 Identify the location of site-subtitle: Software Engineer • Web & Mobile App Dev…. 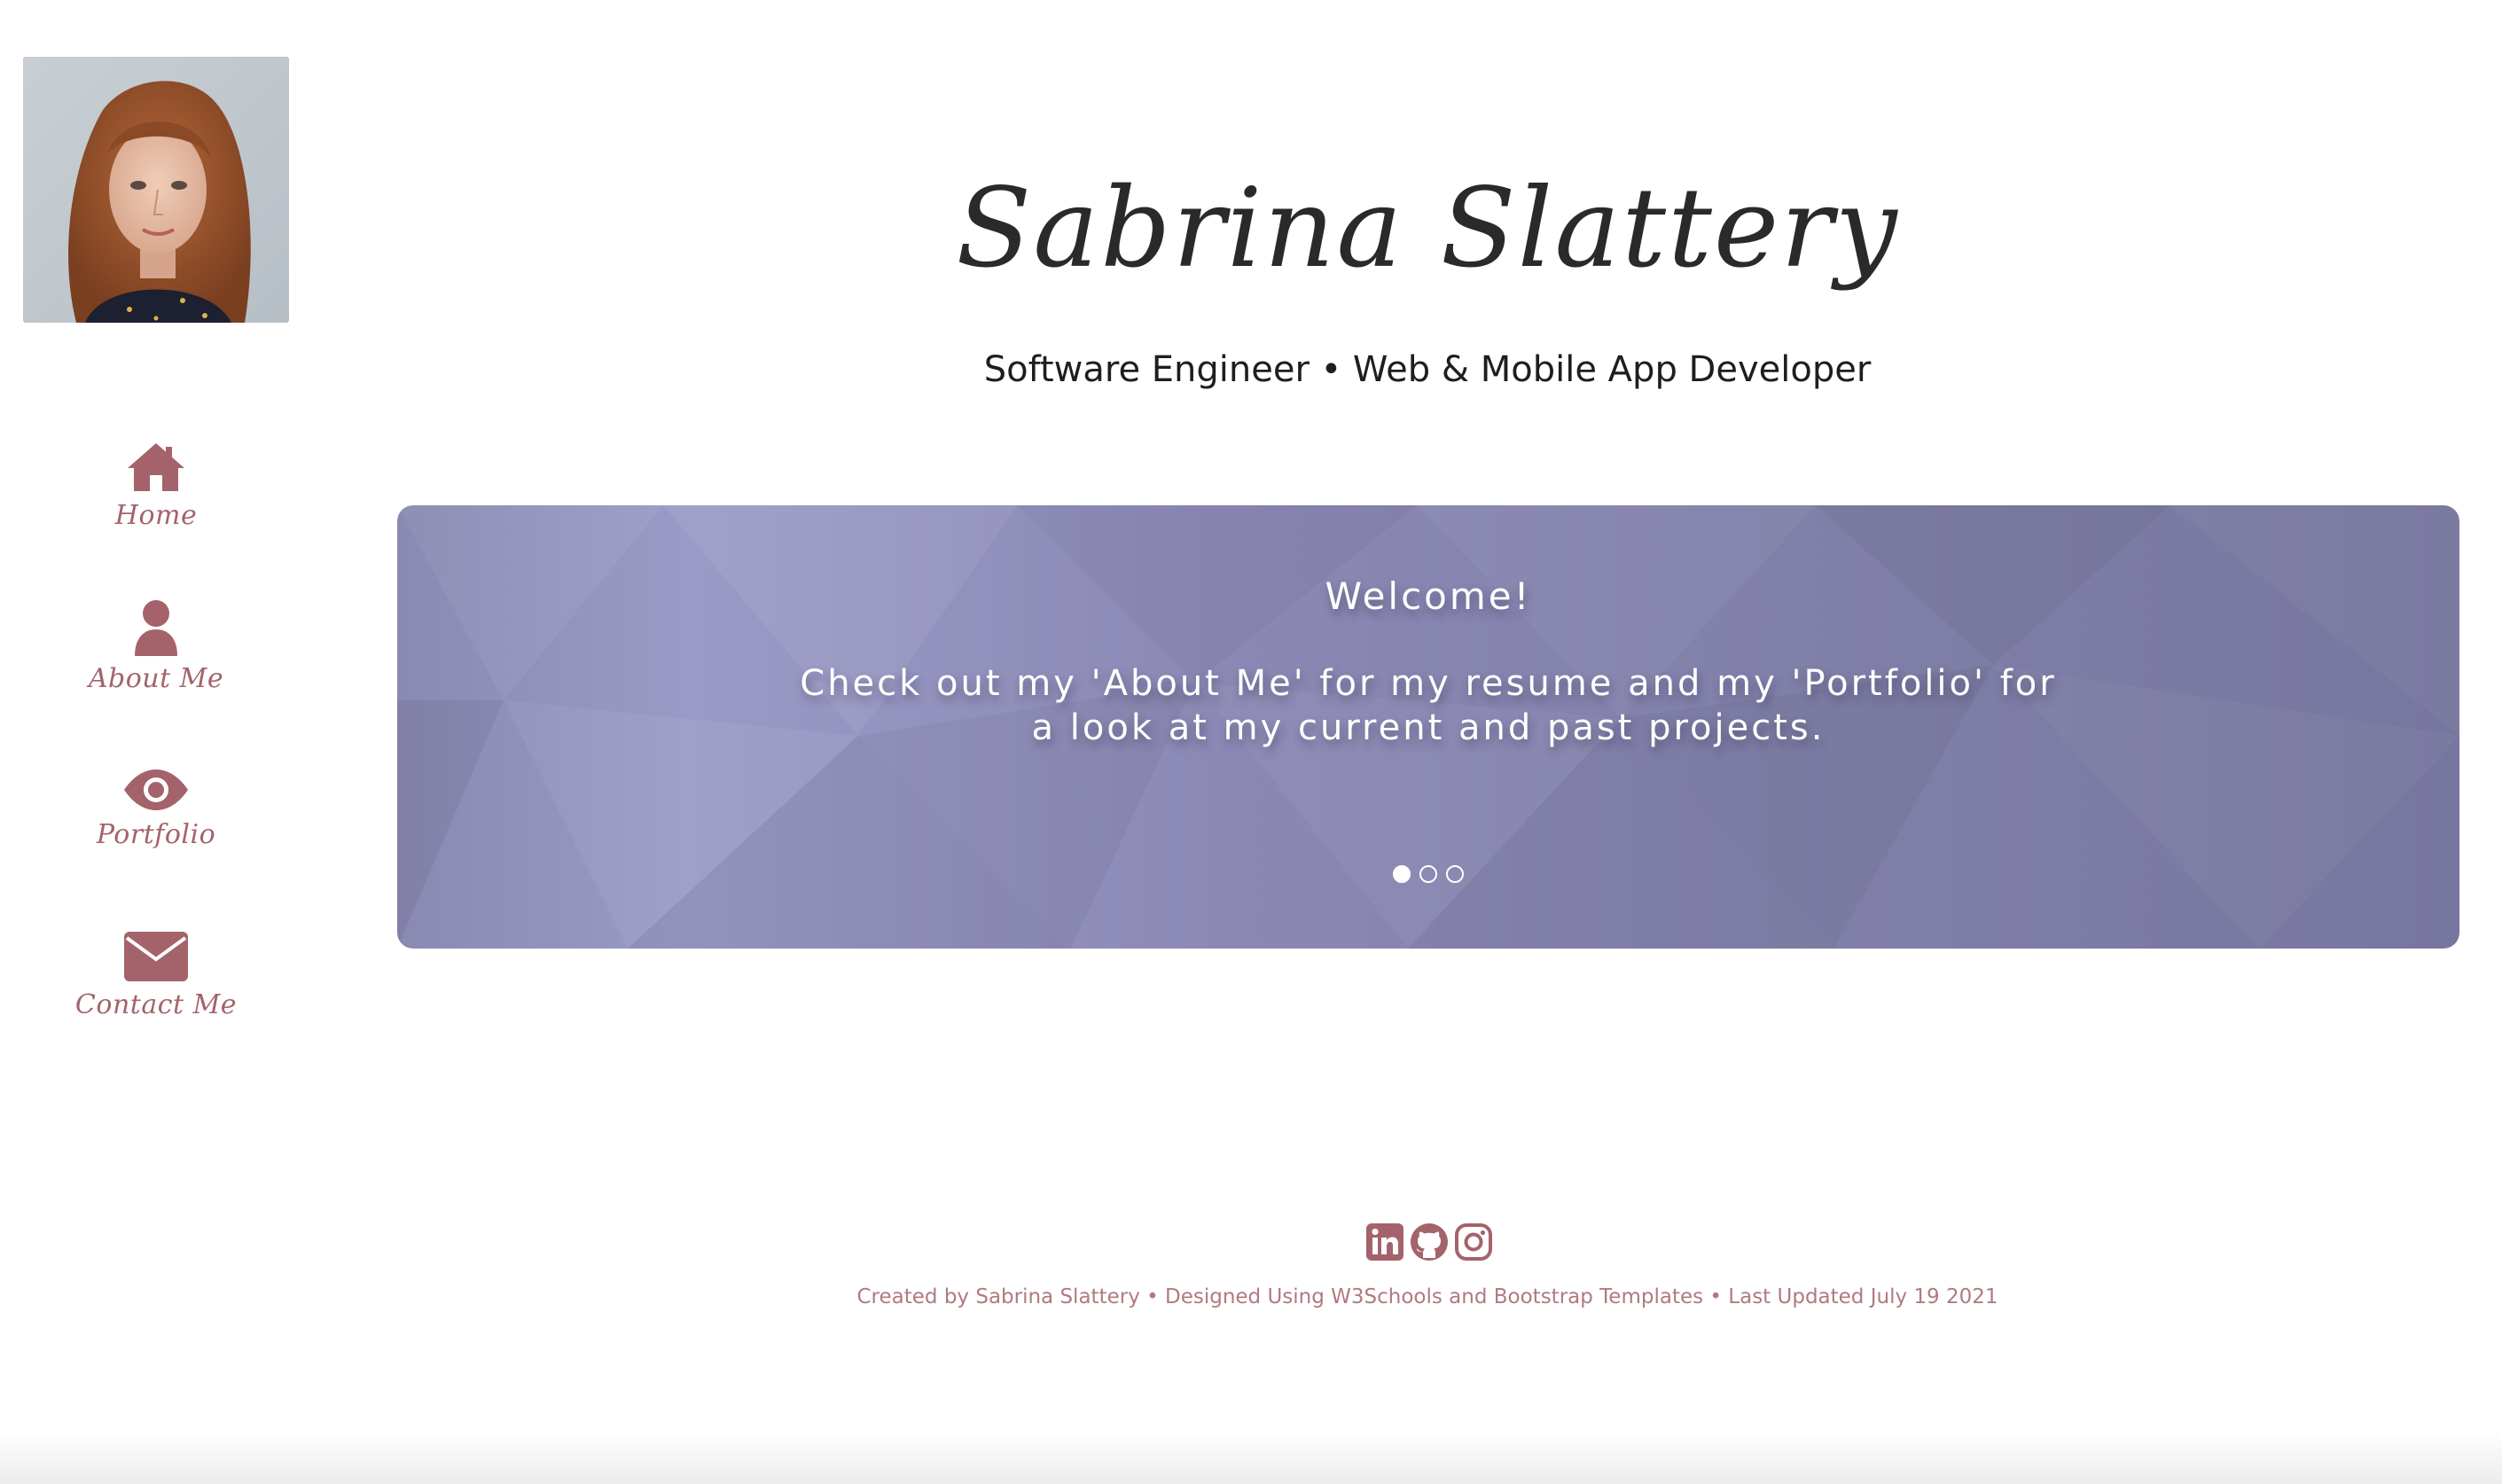
(1427, 369).